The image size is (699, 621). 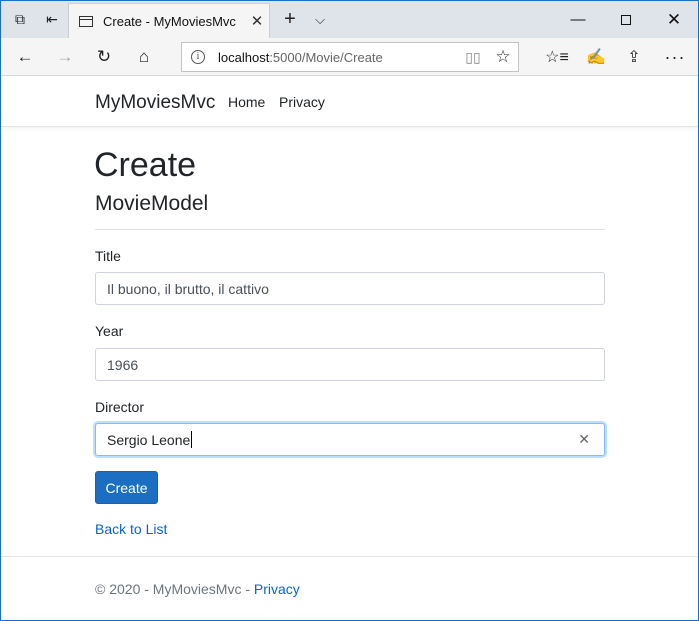 I want to click on address-bar: i localhost:5000/Movie/Create ▯▯ ☆, so click(x=350, y=57).